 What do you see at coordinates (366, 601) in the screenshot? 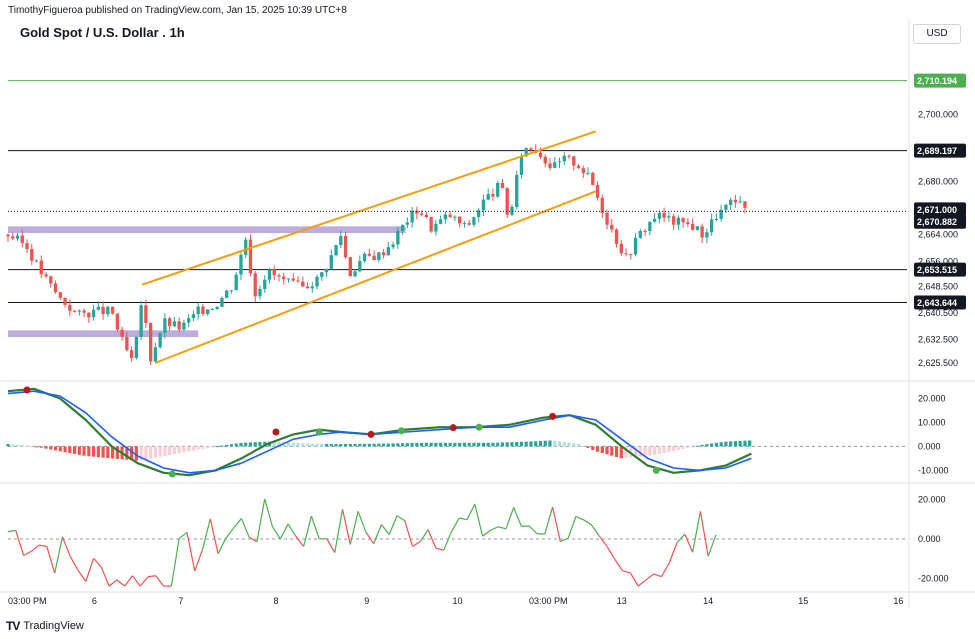
I see `x-tick-label: 9` at bounding box center [366, 601].